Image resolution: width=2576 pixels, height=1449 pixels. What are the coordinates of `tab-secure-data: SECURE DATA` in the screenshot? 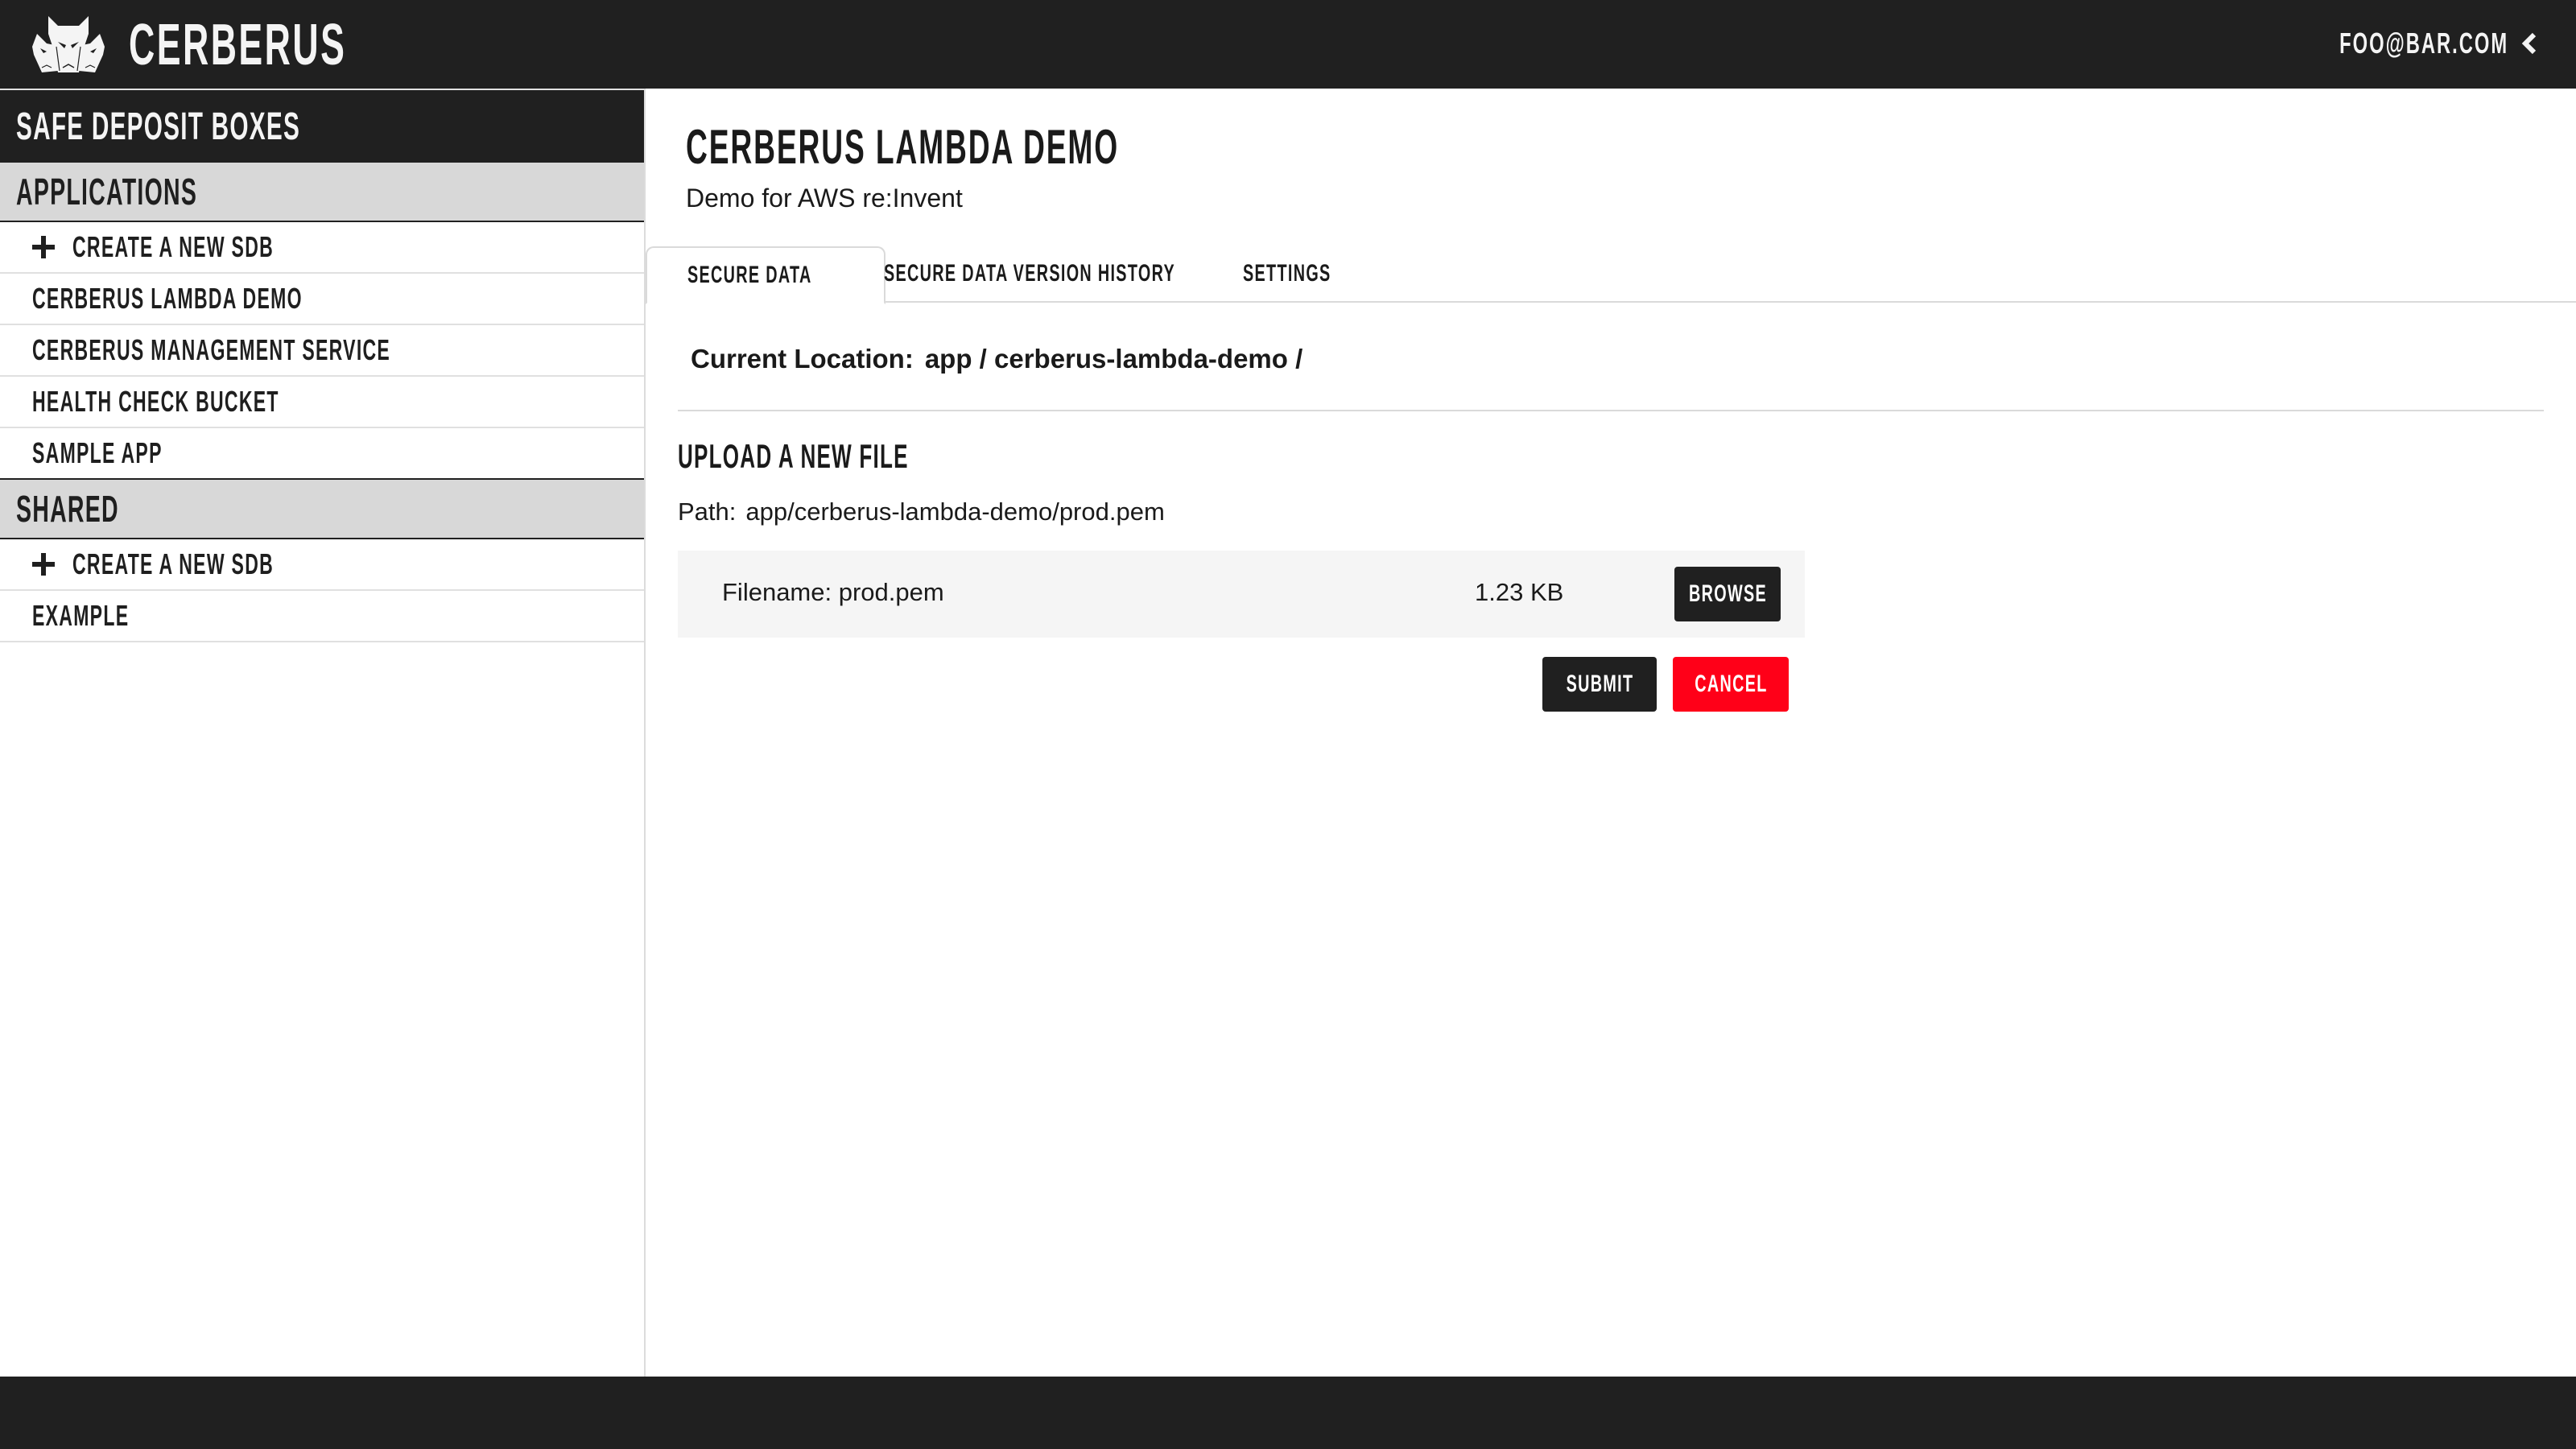 It's located at (766, 275).